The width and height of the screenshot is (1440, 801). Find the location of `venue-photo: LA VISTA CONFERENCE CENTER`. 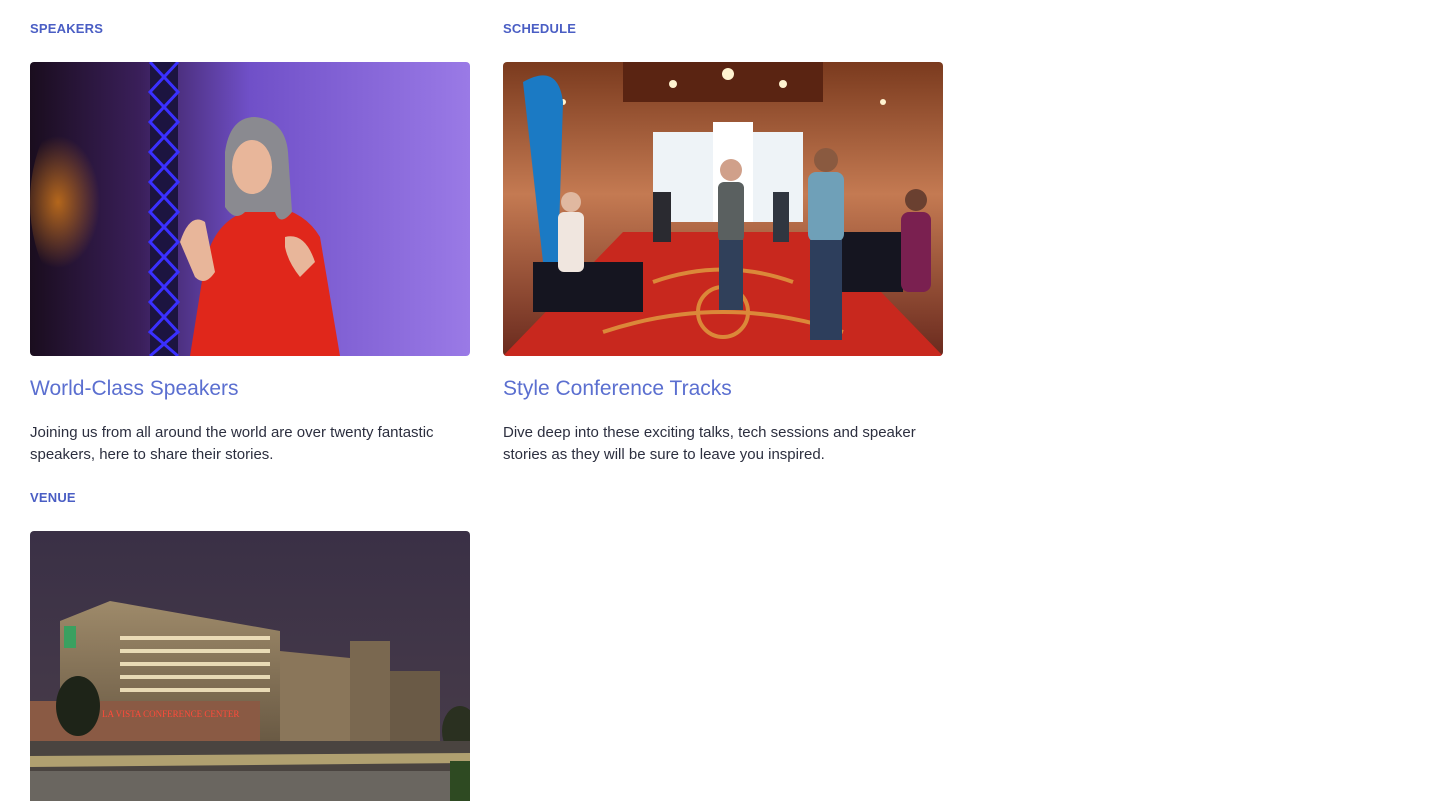

venue-photo: LA VISTA CONFERENCE CENTER is located at coordinates (250, 666).